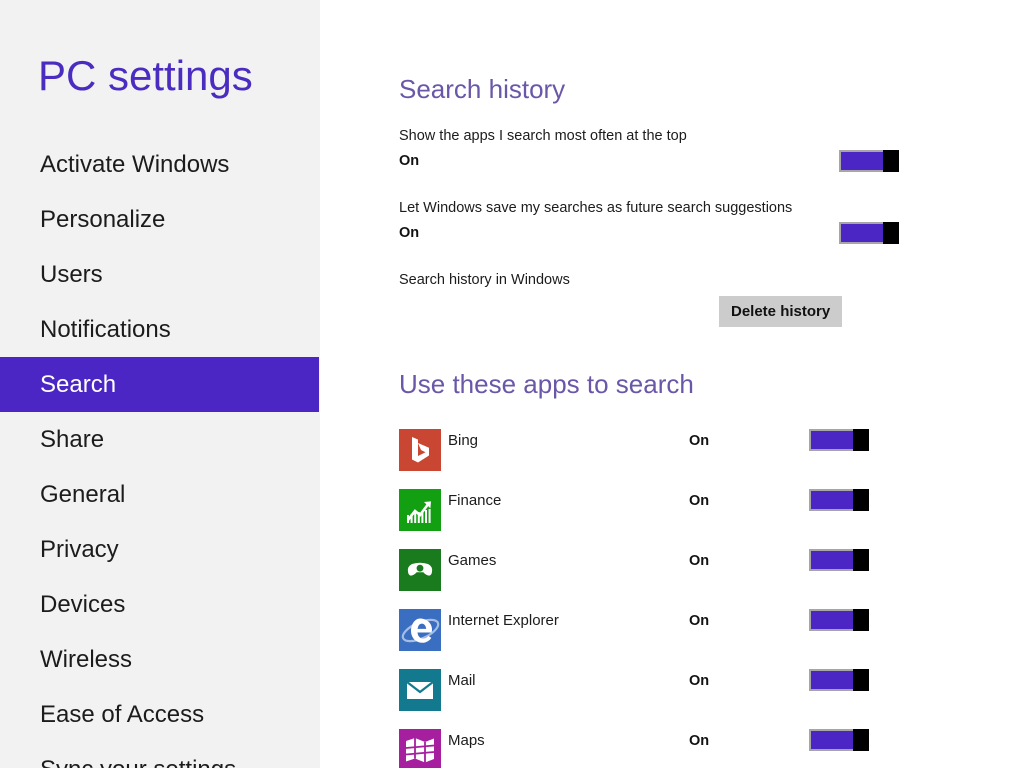 Image resolution: width=1024 pixels, height=768 pixels. Describe the element at coordinates (160, 329) in the screenshot. I see `sidebar-item-notifications: Notifications` at that location.